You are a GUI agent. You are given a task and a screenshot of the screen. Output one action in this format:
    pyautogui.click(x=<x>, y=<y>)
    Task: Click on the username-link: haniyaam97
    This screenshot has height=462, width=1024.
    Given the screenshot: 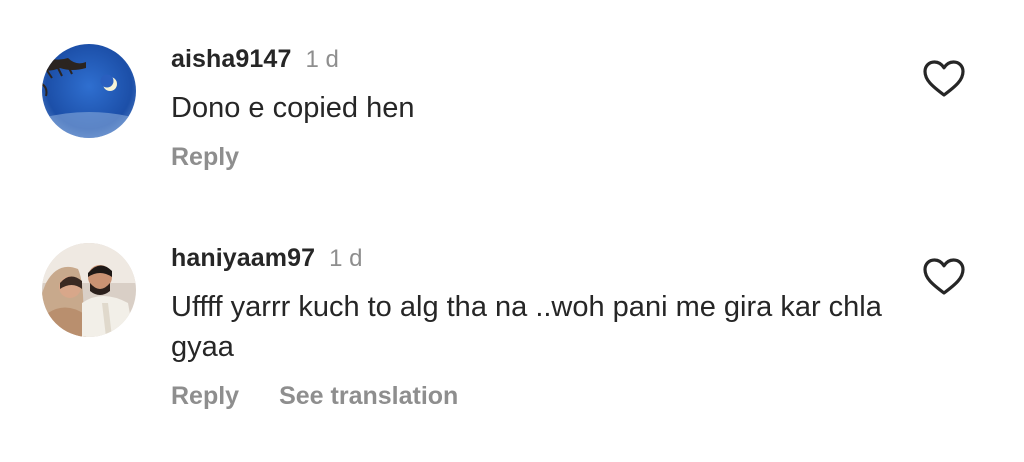 What is the action you would take?
    pyautogui.click(x=243, y=258)
    